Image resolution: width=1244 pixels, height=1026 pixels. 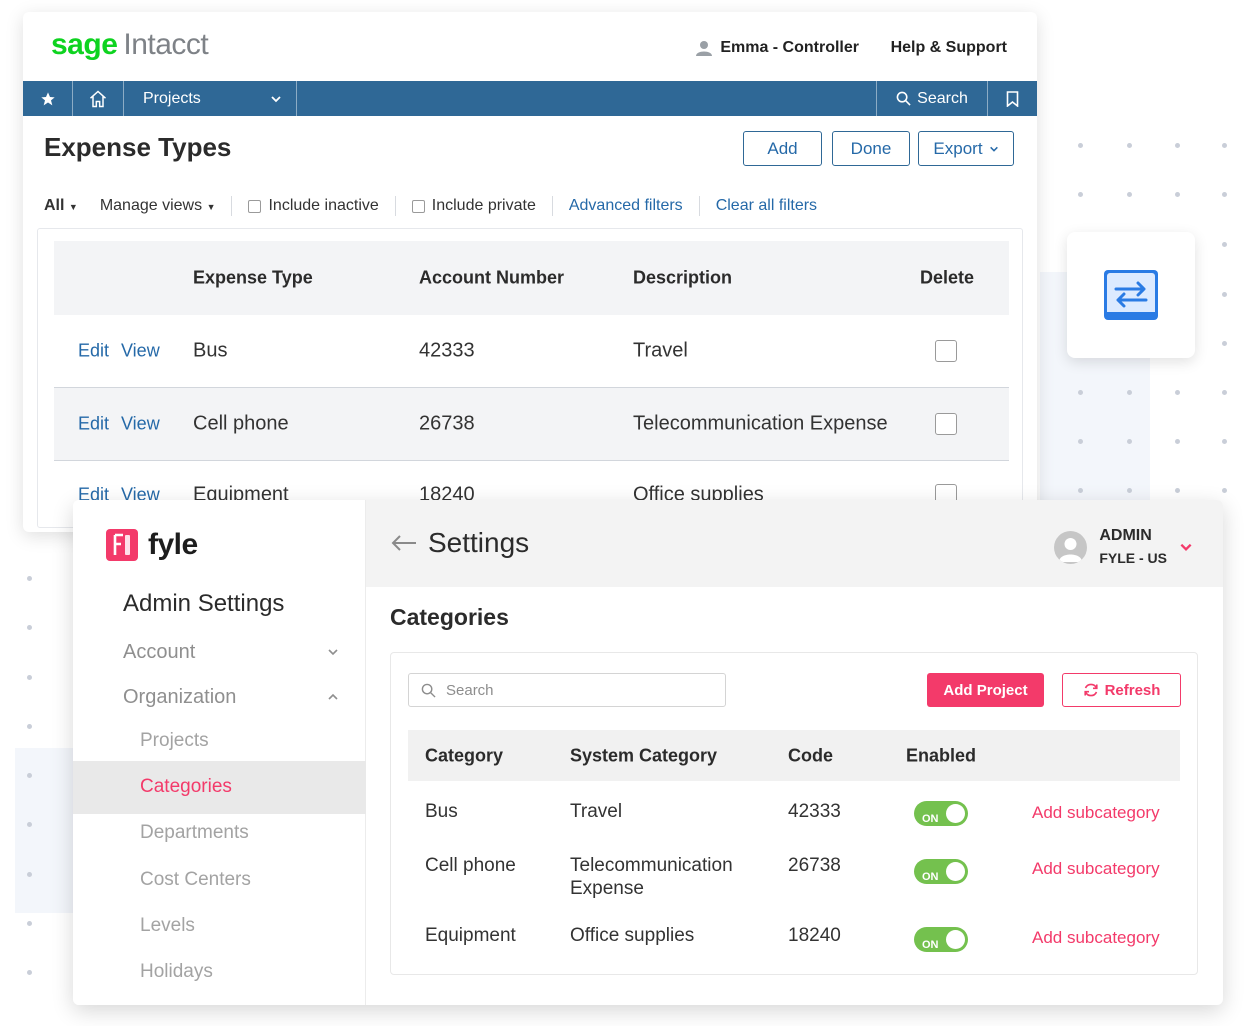 I want to click on organization-label: Organization, so click(x=180, y=697).